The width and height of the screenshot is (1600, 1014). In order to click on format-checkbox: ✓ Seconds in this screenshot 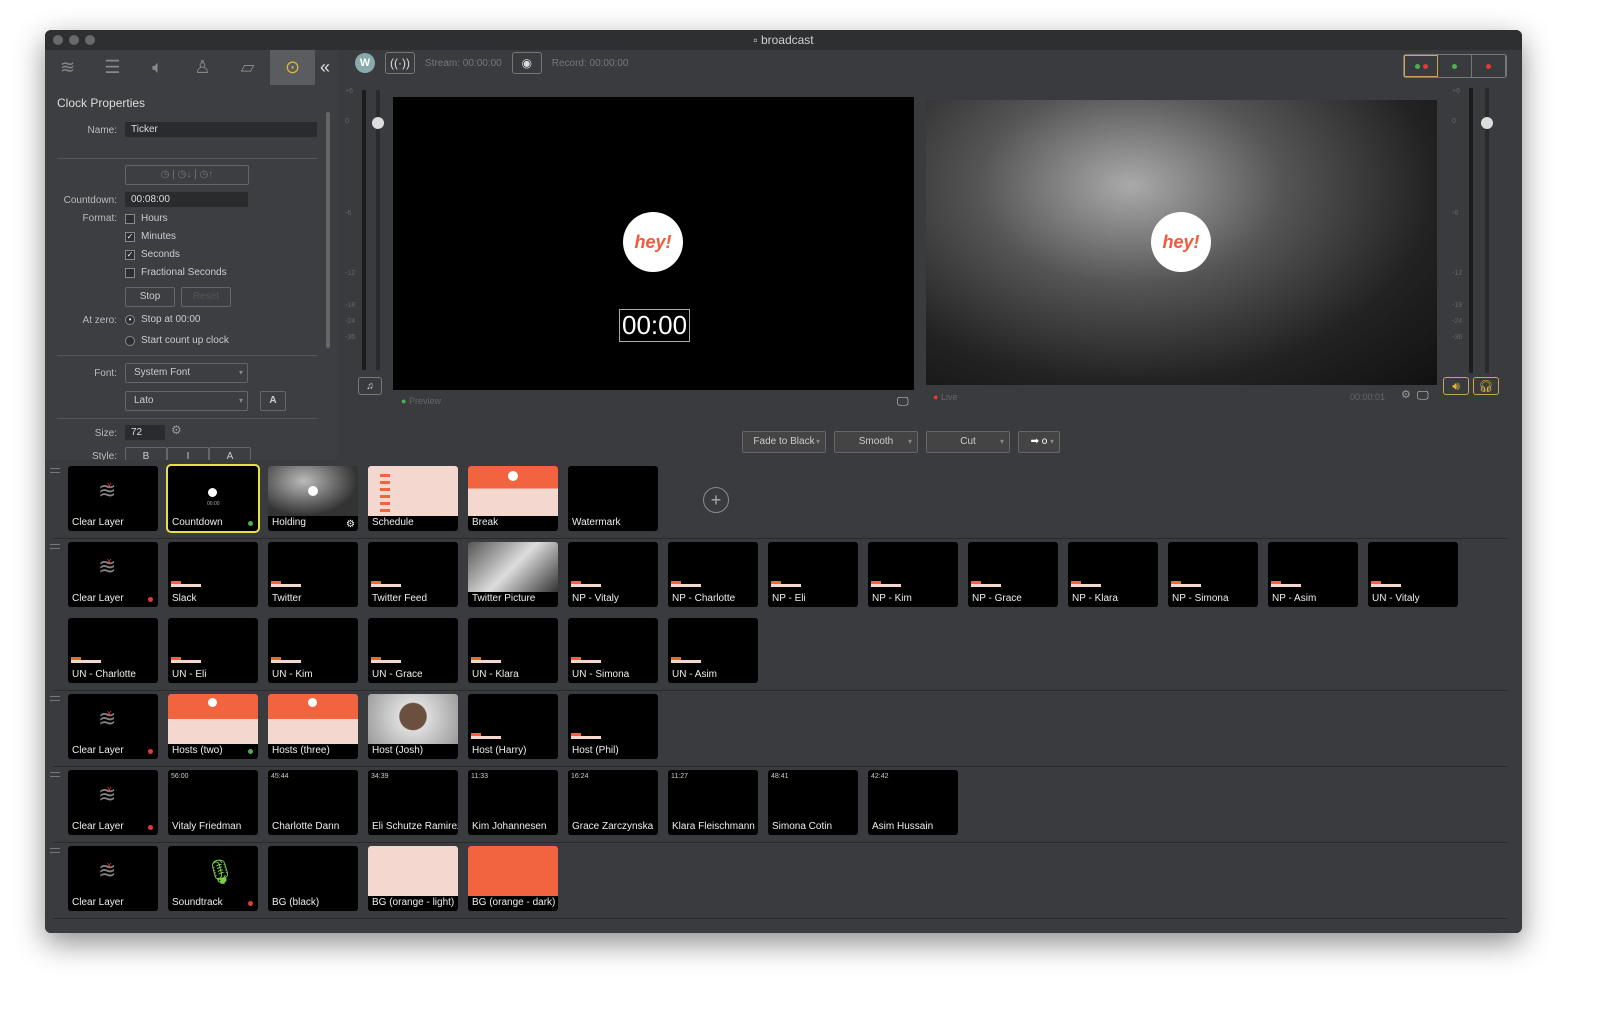, I will do `click(152, 254)`.